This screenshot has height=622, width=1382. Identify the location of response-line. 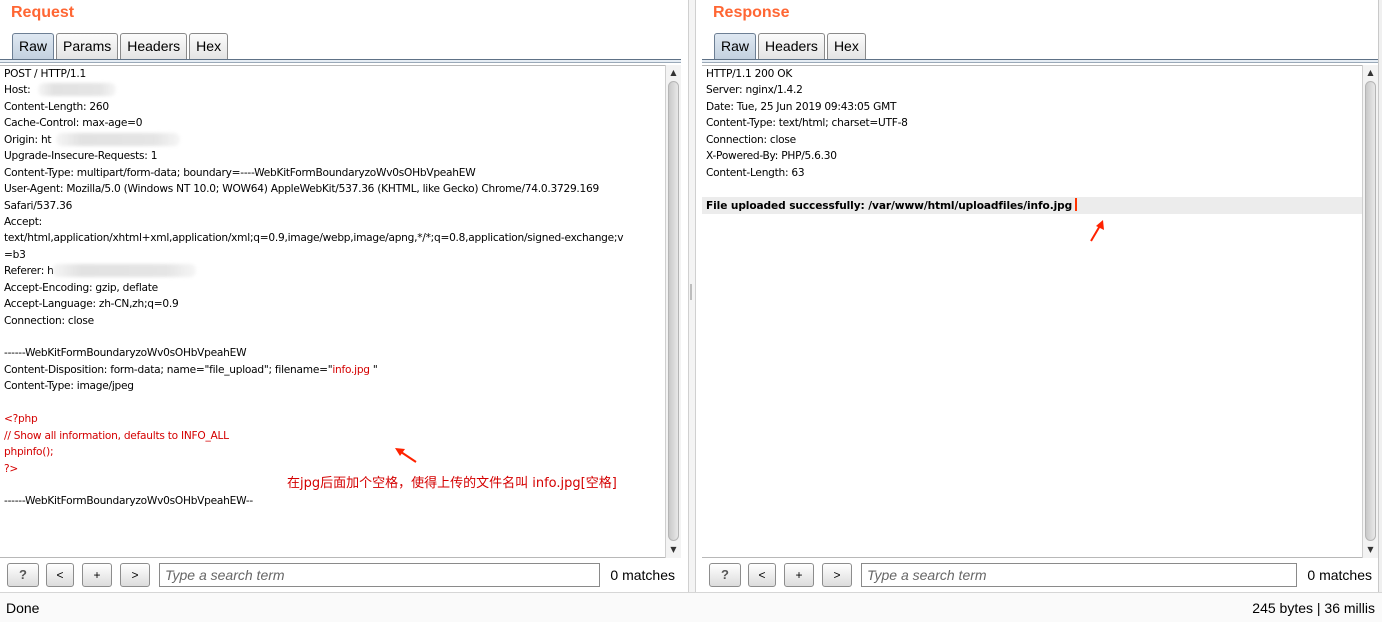
(891, 189).